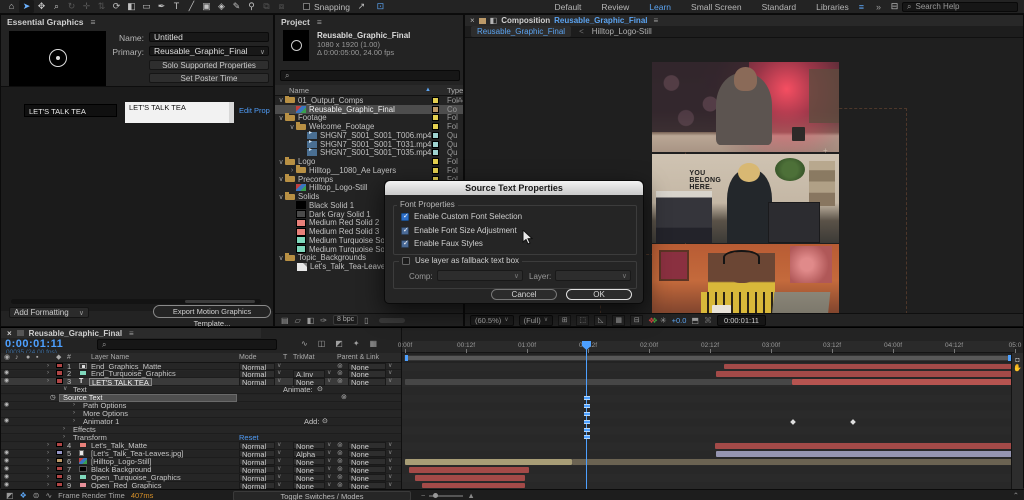 This screenshot has height=500, width=1024. Describe the element at coordinates (126, 486) in the screenshot. I see `layer-name: Open_Red_Graphics` at that location.